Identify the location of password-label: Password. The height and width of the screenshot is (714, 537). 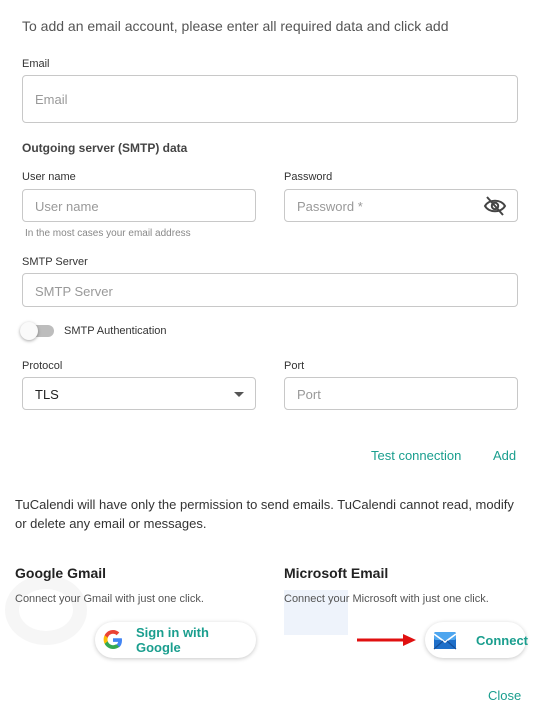
(308, 177).